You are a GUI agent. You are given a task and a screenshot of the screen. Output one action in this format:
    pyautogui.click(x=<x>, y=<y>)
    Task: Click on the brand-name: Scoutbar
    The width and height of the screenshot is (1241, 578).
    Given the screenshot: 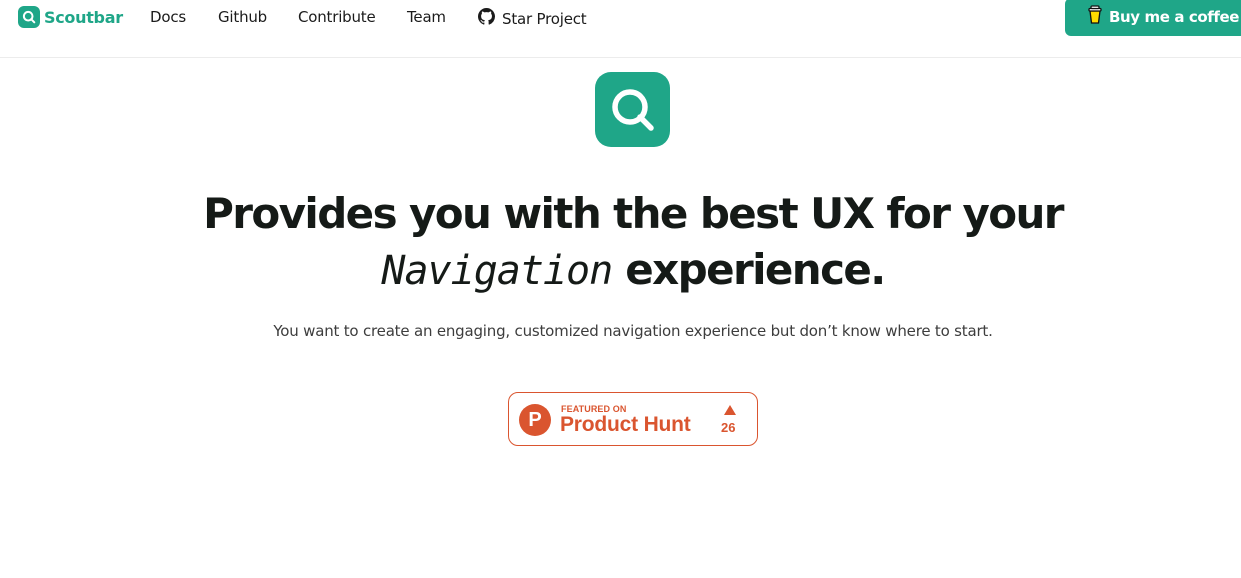 What is the action you would take?
    pyautogui.click(x=83, y=17)
    